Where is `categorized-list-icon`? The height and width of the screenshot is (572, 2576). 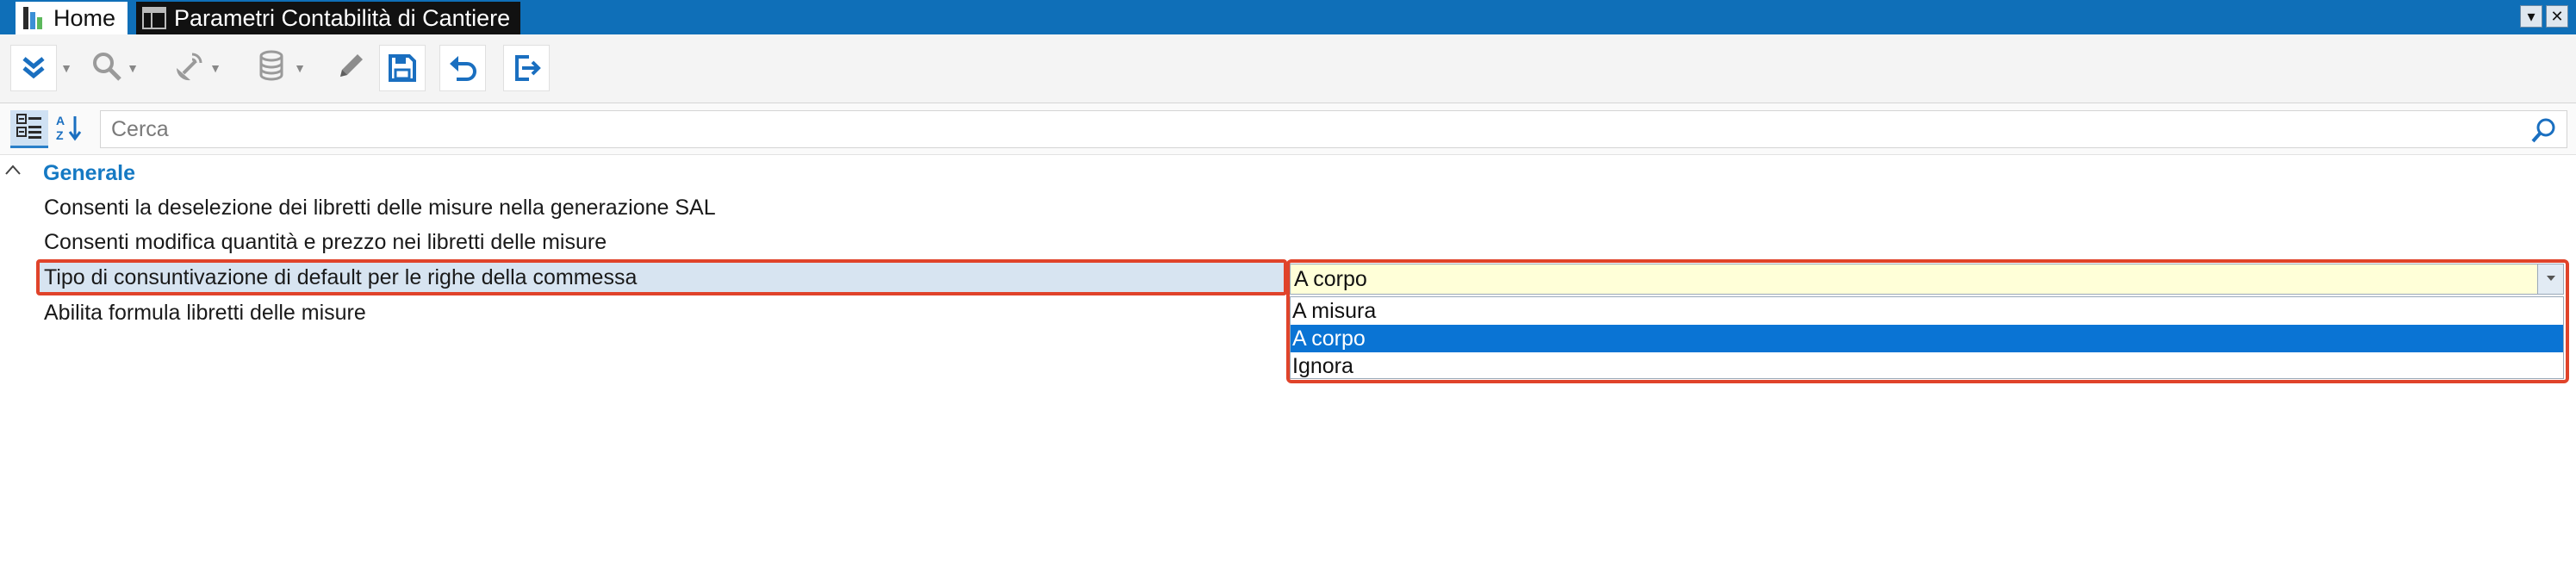
categorized-list-icon is located at coordinates (30, 128).